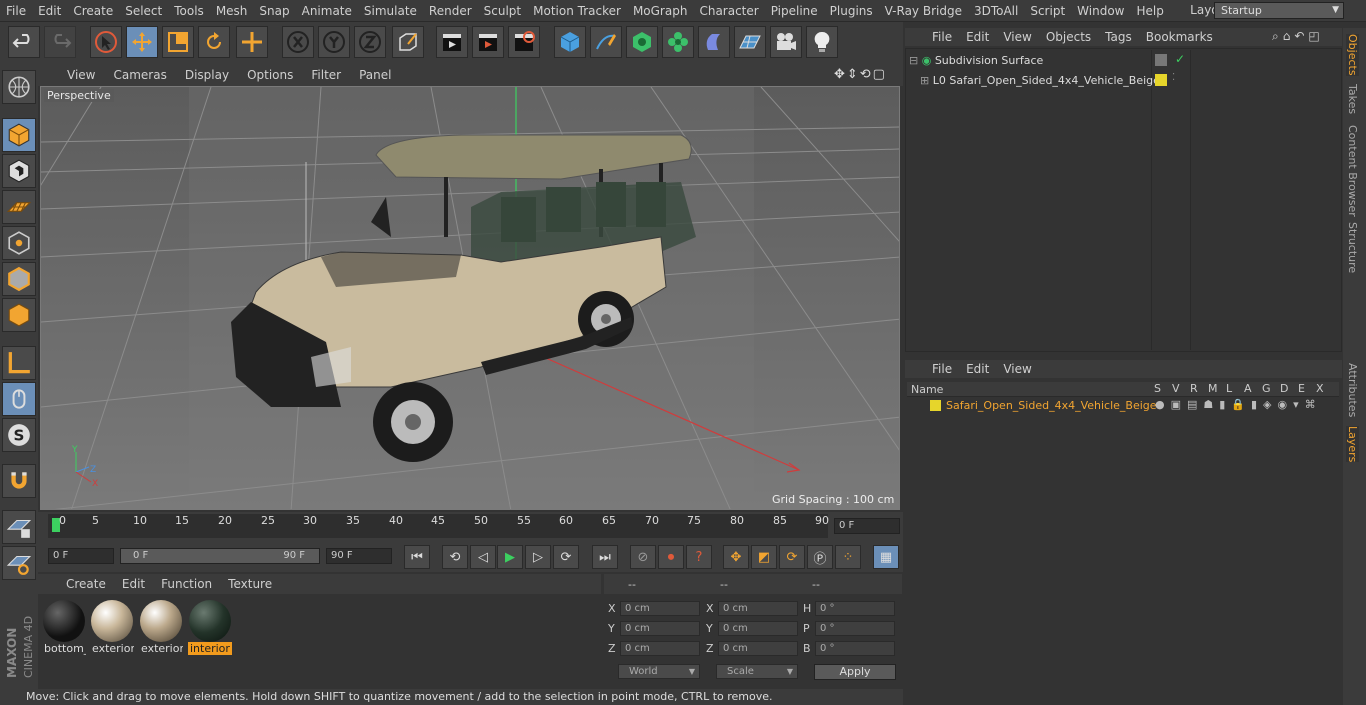 The image size is (1366, 705). What do you see at coordinates (143, 11) in the screenshot?
I see `menu-select: Select` at bounding box center [143, 11].